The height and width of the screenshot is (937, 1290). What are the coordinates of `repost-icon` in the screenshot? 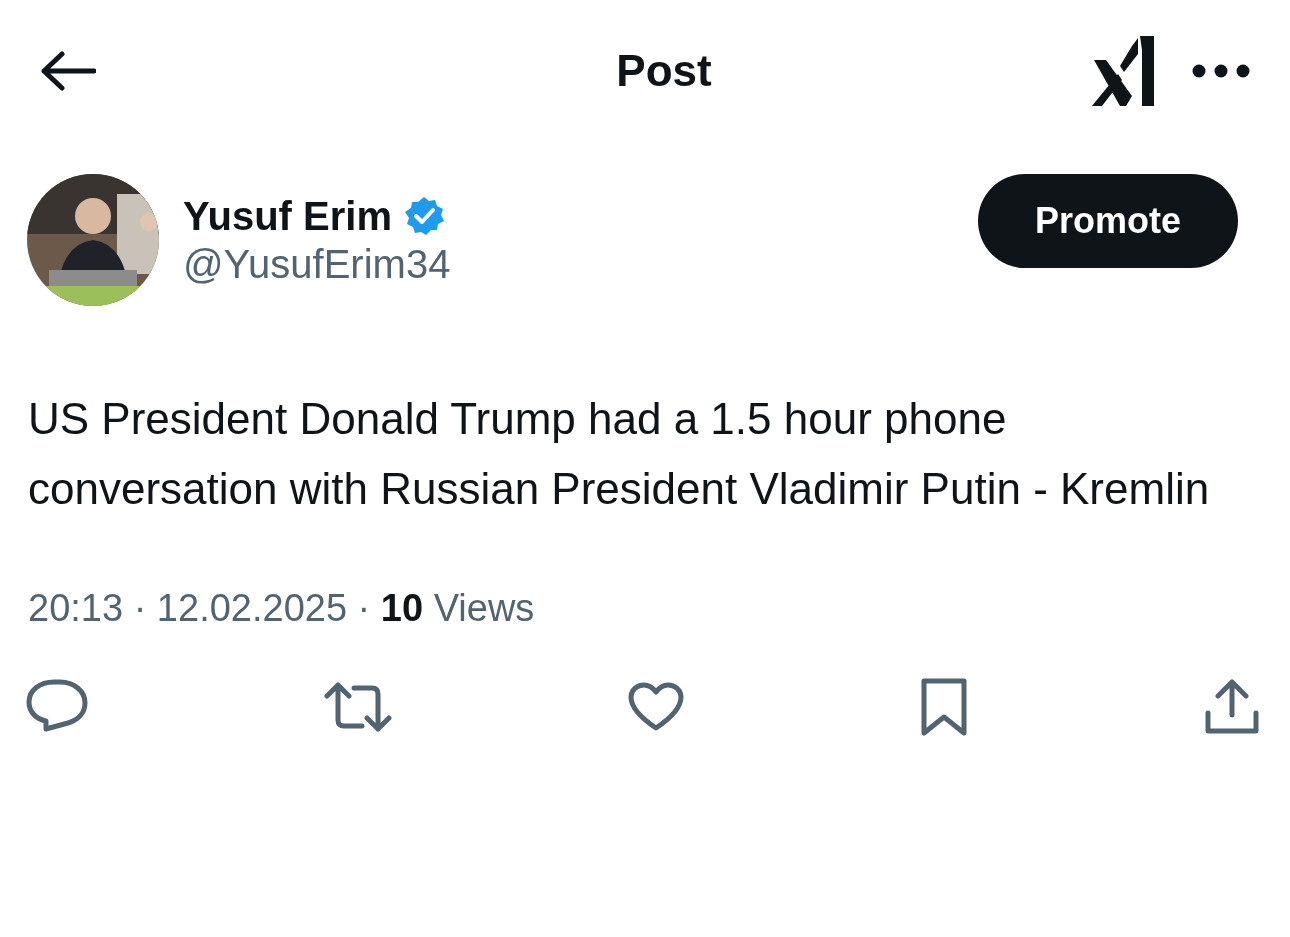 It's located at (358, 707).